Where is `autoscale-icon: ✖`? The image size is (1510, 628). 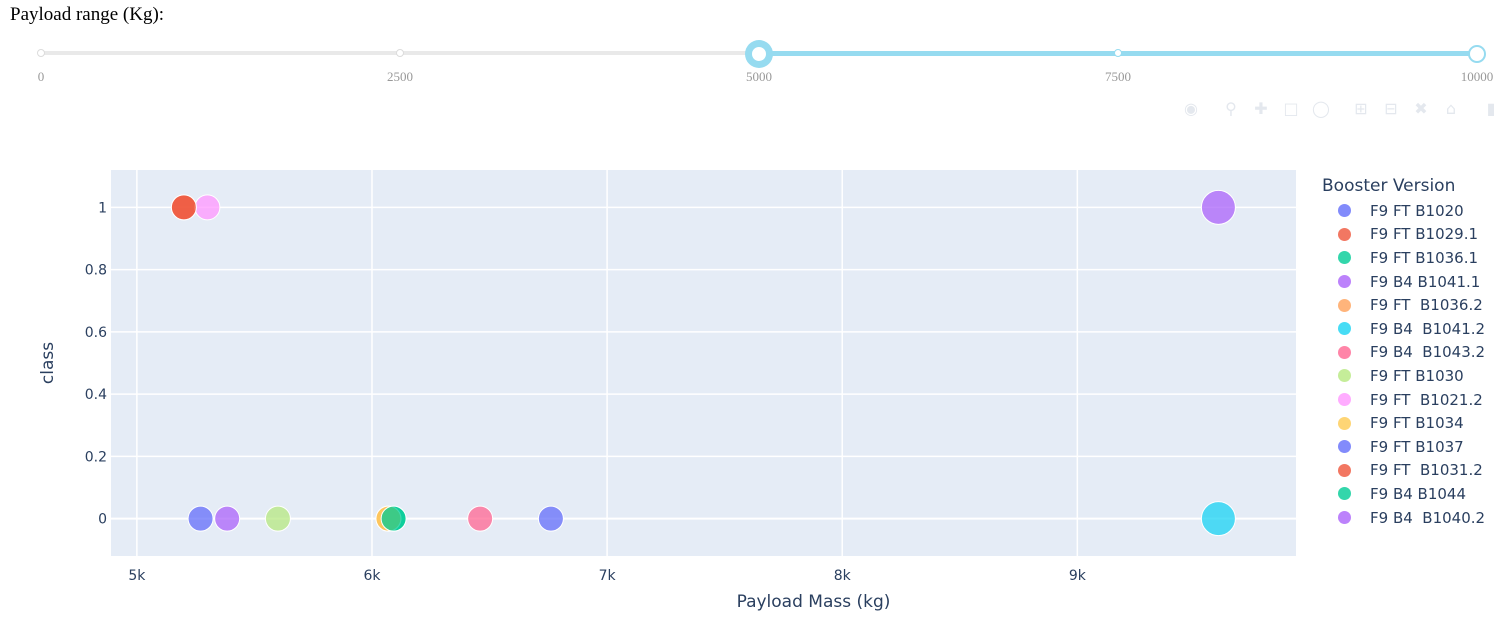 autoscale-icon: ✖ is located at coordinates (1421, 109).